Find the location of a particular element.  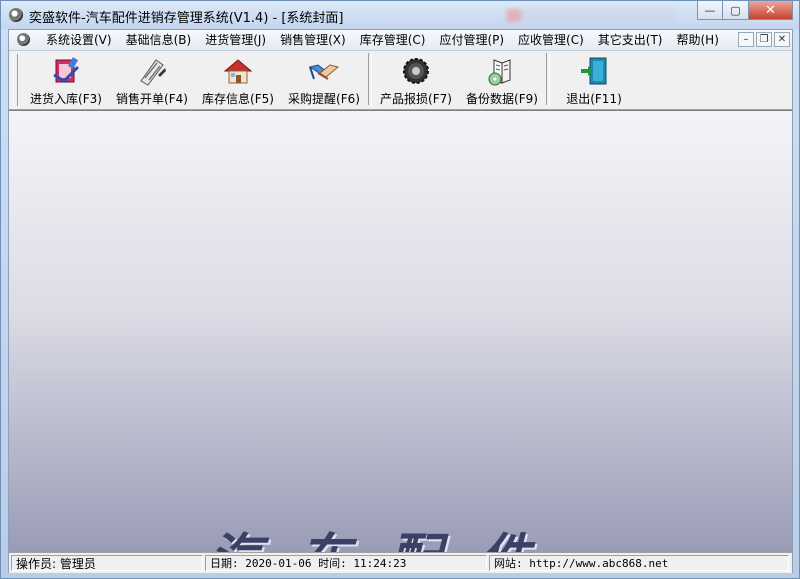

app-icon is located at coordinates (16, 15).